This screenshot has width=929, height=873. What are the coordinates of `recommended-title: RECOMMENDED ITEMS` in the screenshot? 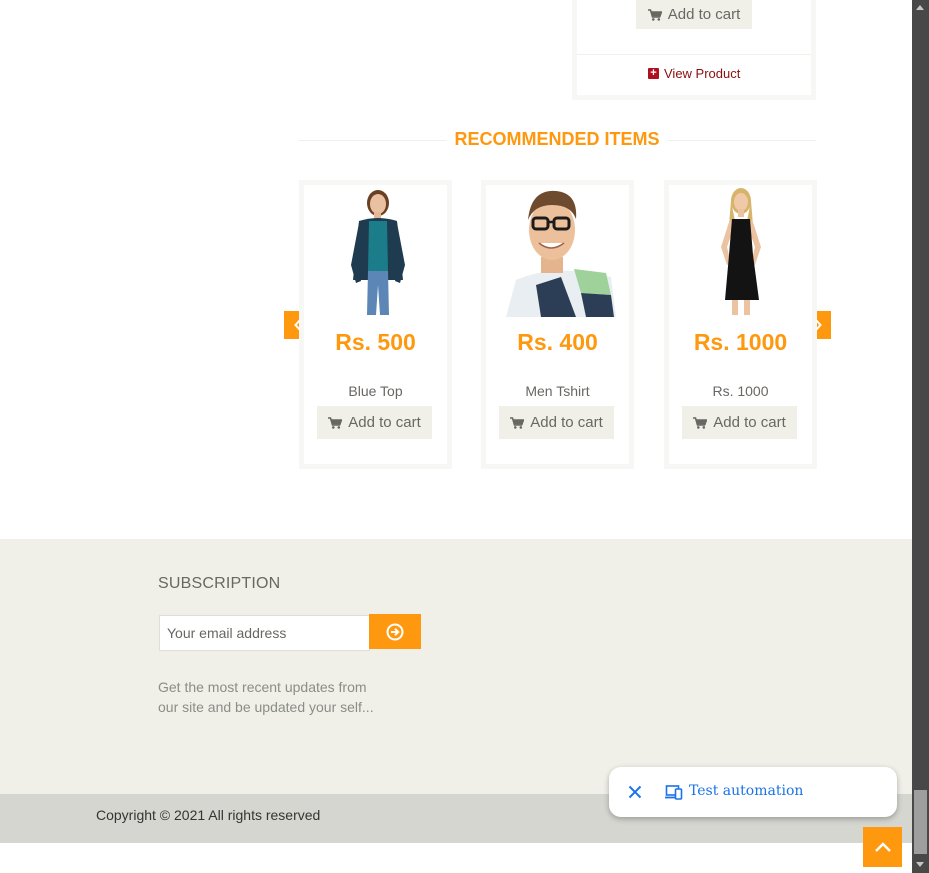 It's located at (557, 139).